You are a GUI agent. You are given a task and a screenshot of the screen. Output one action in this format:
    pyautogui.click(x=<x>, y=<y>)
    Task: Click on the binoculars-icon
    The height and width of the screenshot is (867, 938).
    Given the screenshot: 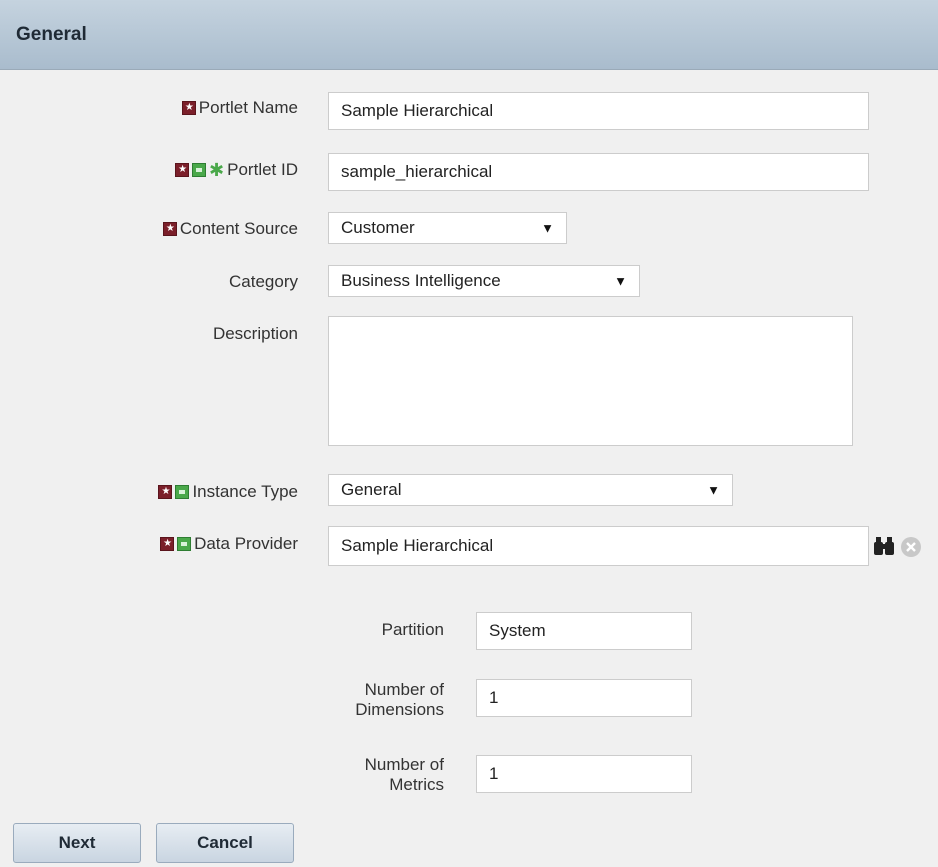 What is the action you would take?
    pyautogui.click(x=884, y=546)
    